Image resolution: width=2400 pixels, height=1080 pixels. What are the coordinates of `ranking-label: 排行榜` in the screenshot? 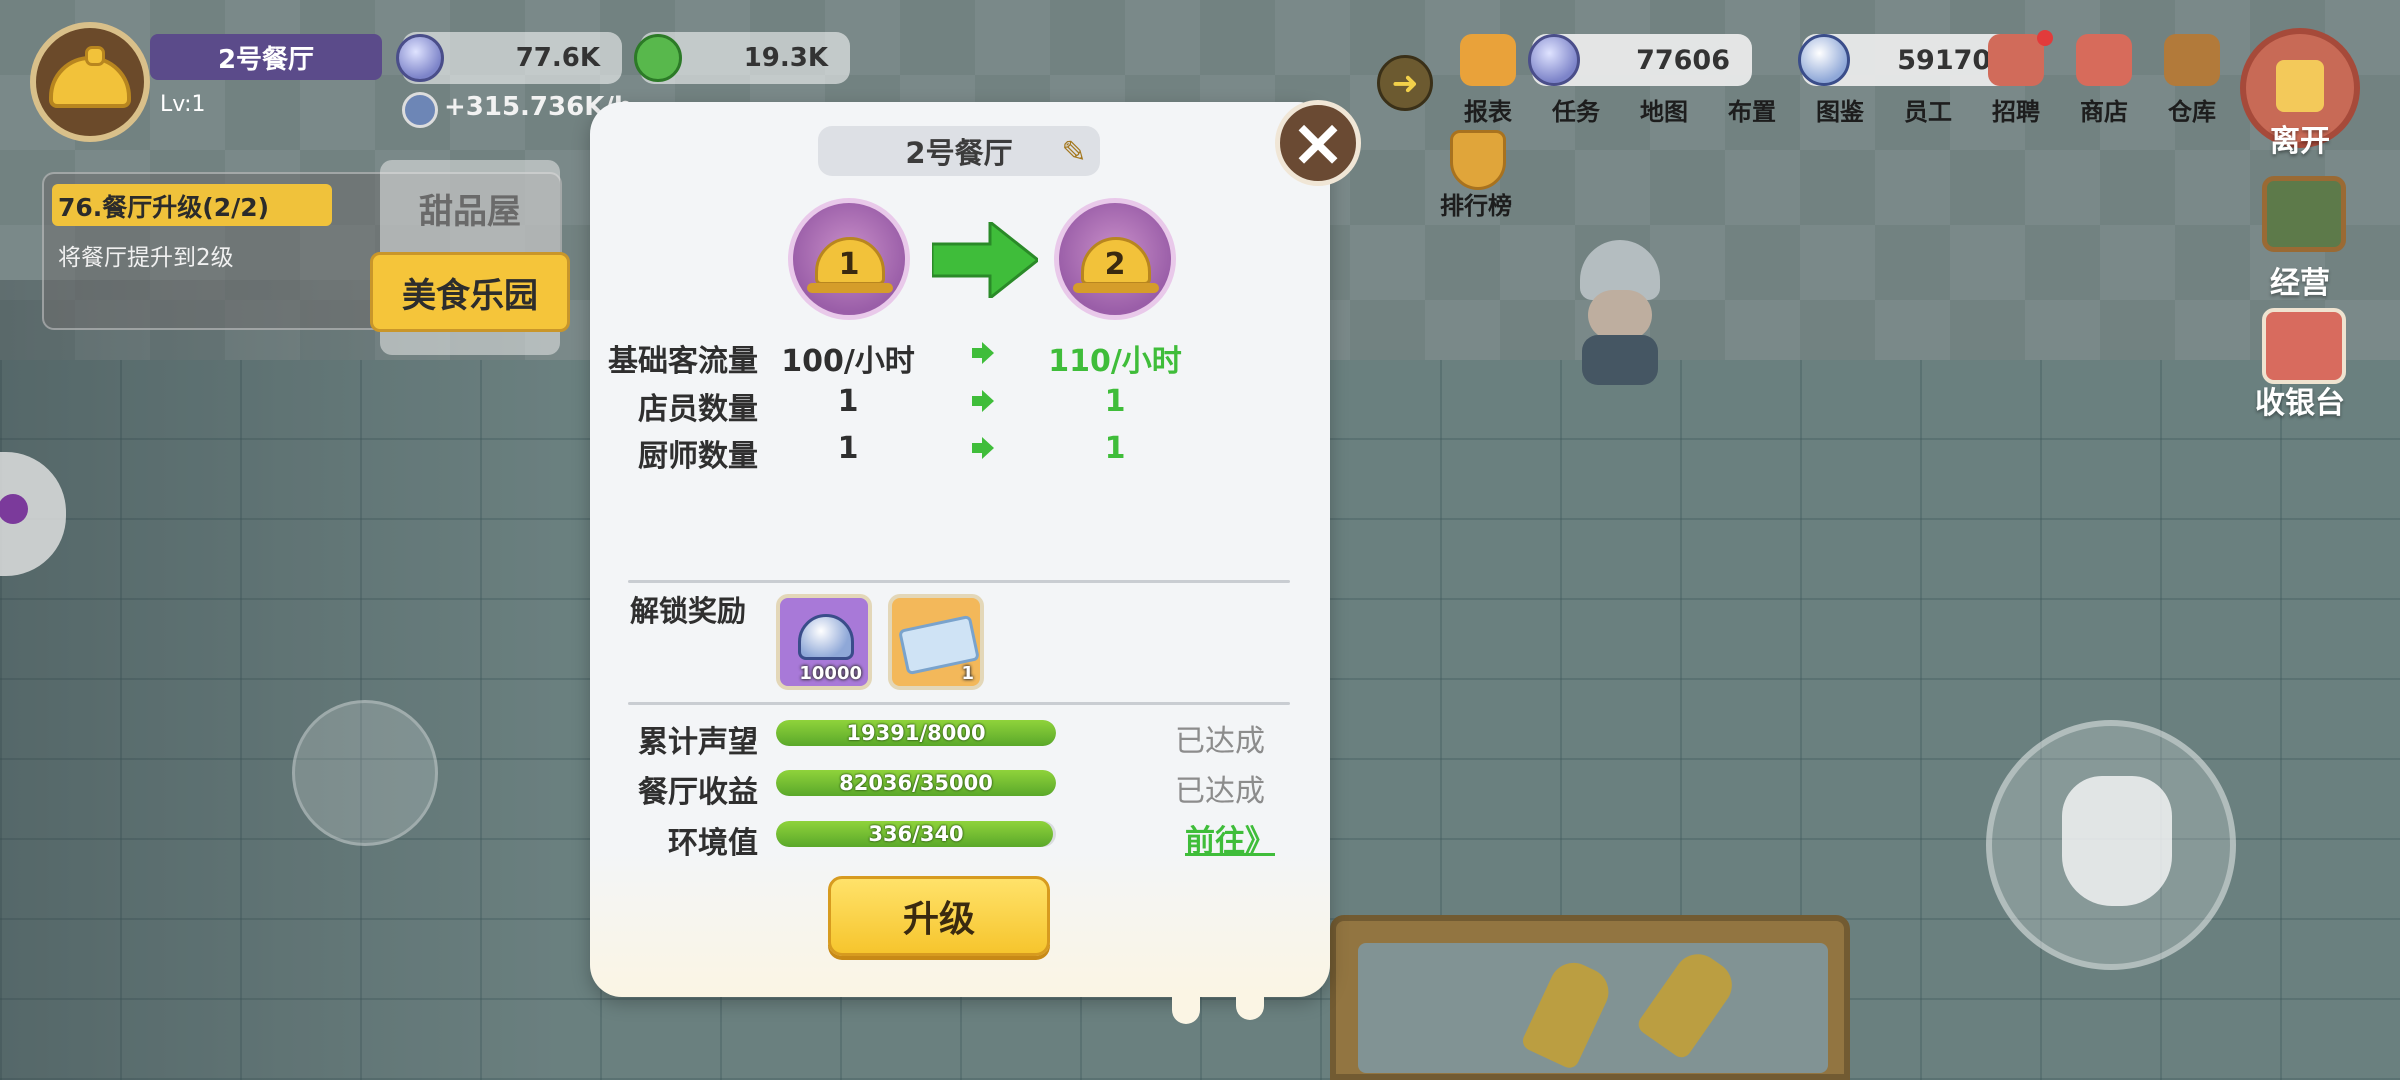 It's located at (1476, 203).